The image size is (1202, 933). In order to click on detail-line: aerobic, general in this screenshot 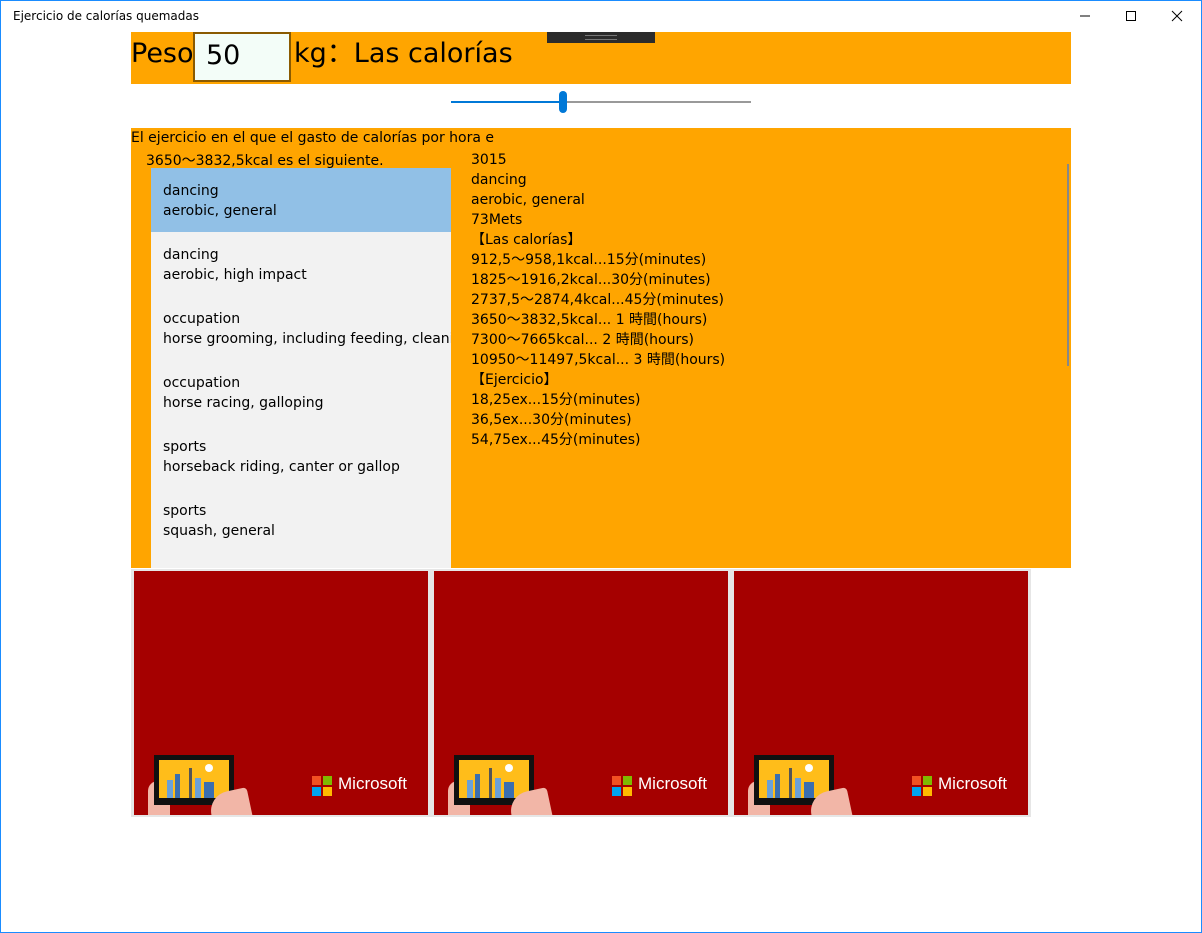, I will do `click(528, 200)`.